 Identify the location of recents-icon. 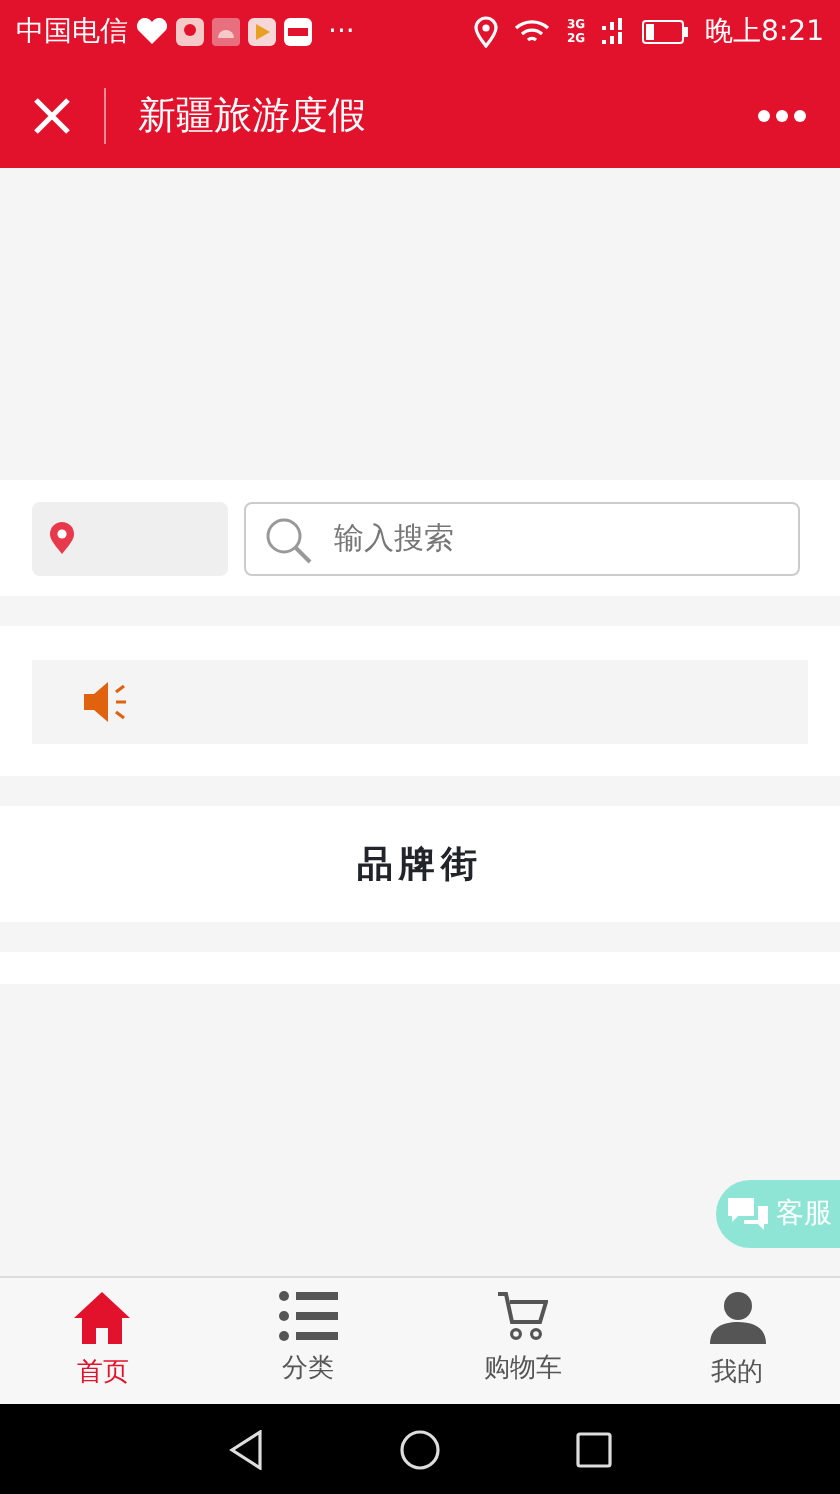
(594, 1449).